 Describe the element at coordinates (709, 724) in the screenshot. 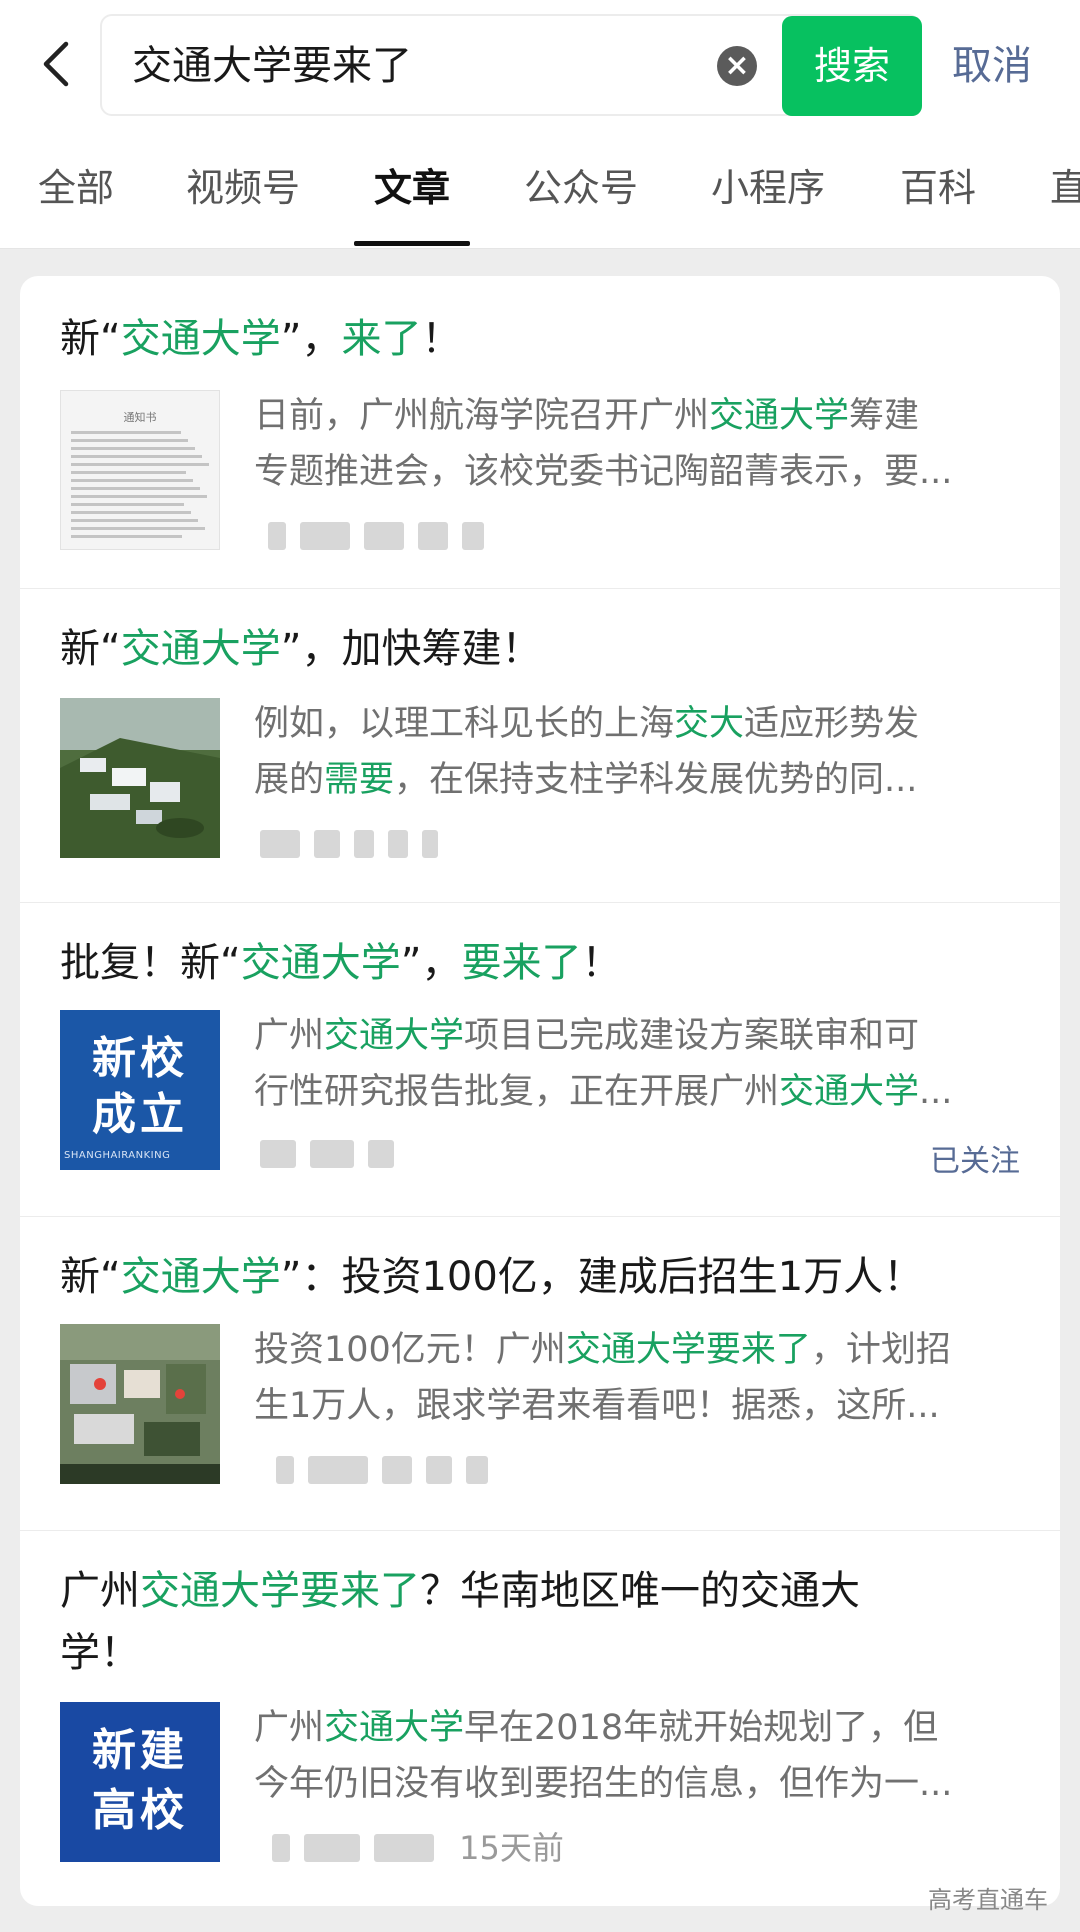

I see `keyword-highlight: 交大` at that location.